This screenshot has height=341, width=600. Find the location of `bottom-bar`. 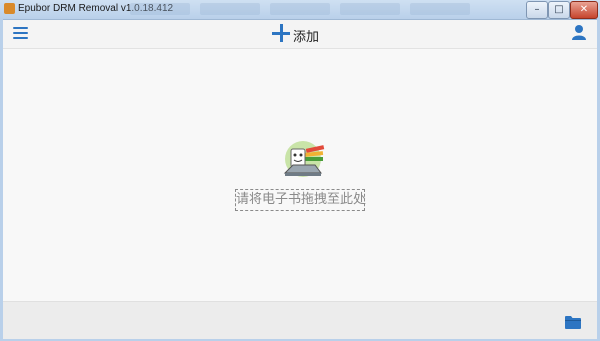

bottom-bar is located at coordinates (300, 320).